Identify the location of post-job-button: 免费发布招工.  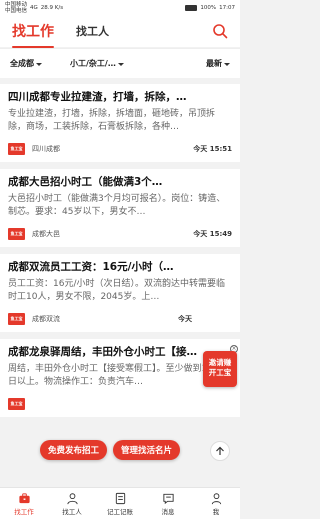
(74, 450).